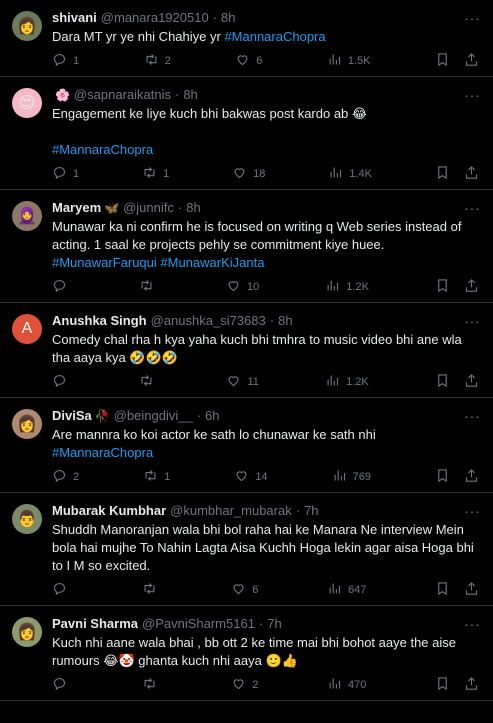  What do you see at coordinates (198, 624) in the screenshot?
I see `username: @PavniSharm5161` at bounding box center [198, 624].